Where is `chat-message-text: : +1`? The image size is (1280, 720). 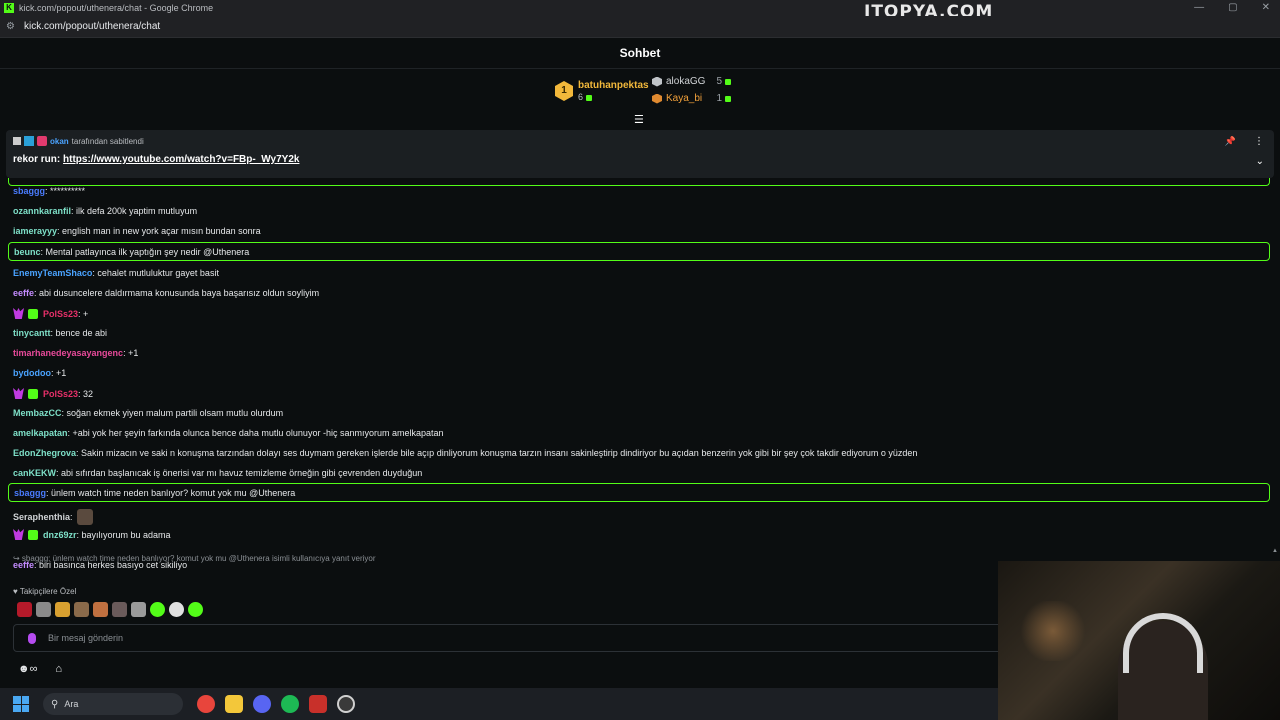
chat-message-text: : +1 is located at coordinates (131, 353).